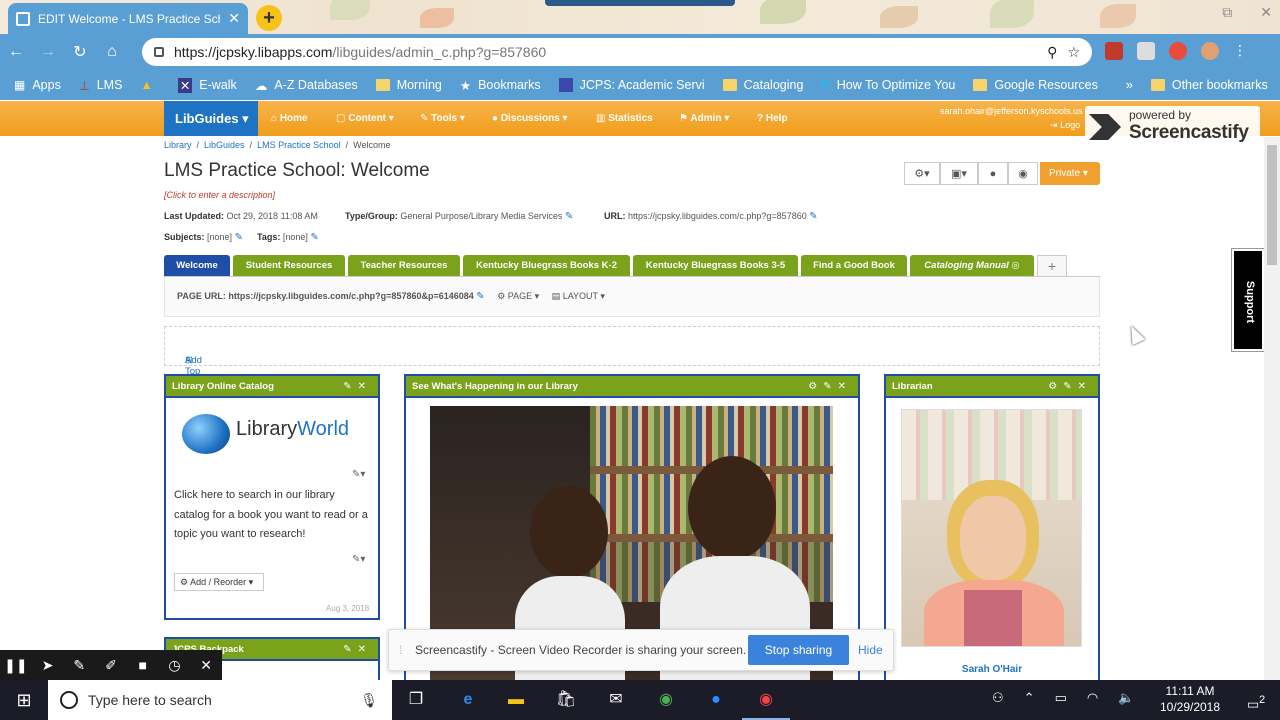 This screenshot has height=720, width=1280. Describe the element at coordinates (1209, 85) in the screenshot. I see `other-bookmarks: Other bookmarks` at that location.